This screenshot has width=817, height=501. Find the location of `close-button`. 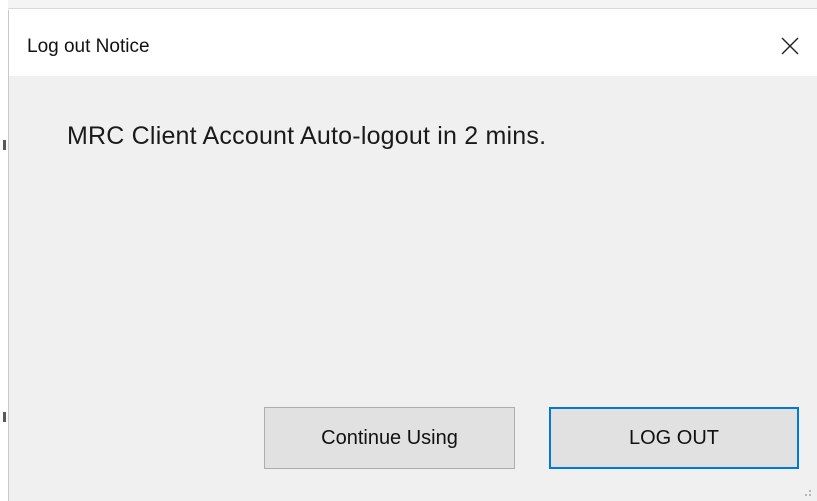

close-button is located at coordinates (790, 46).